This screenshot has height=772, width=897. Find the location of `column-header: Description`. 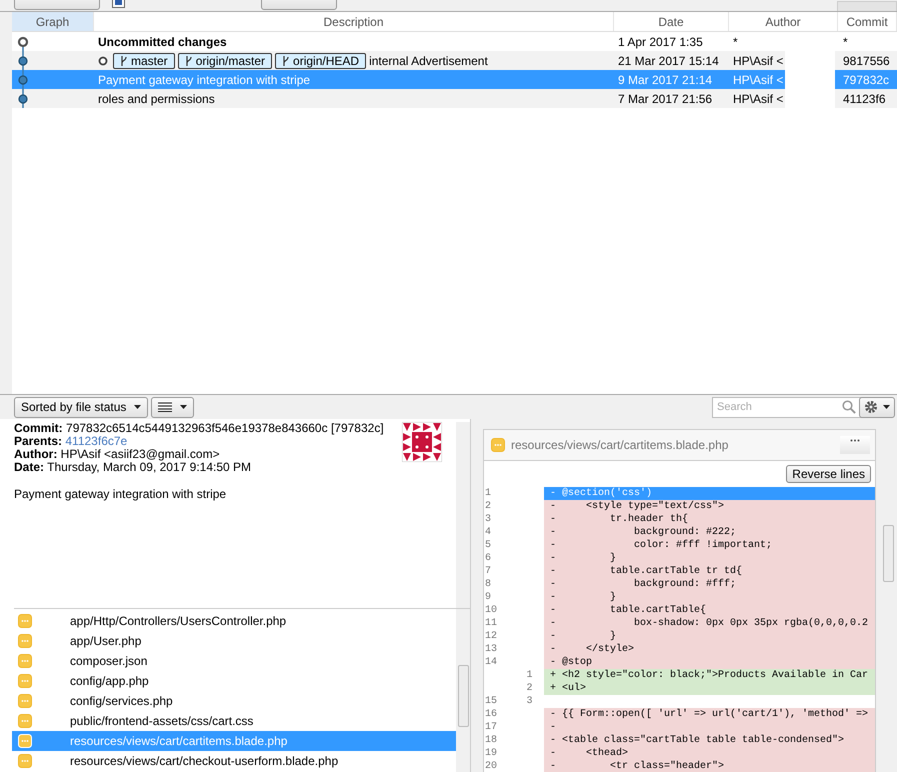

column-header: Description is located at coordinates (354, 21).